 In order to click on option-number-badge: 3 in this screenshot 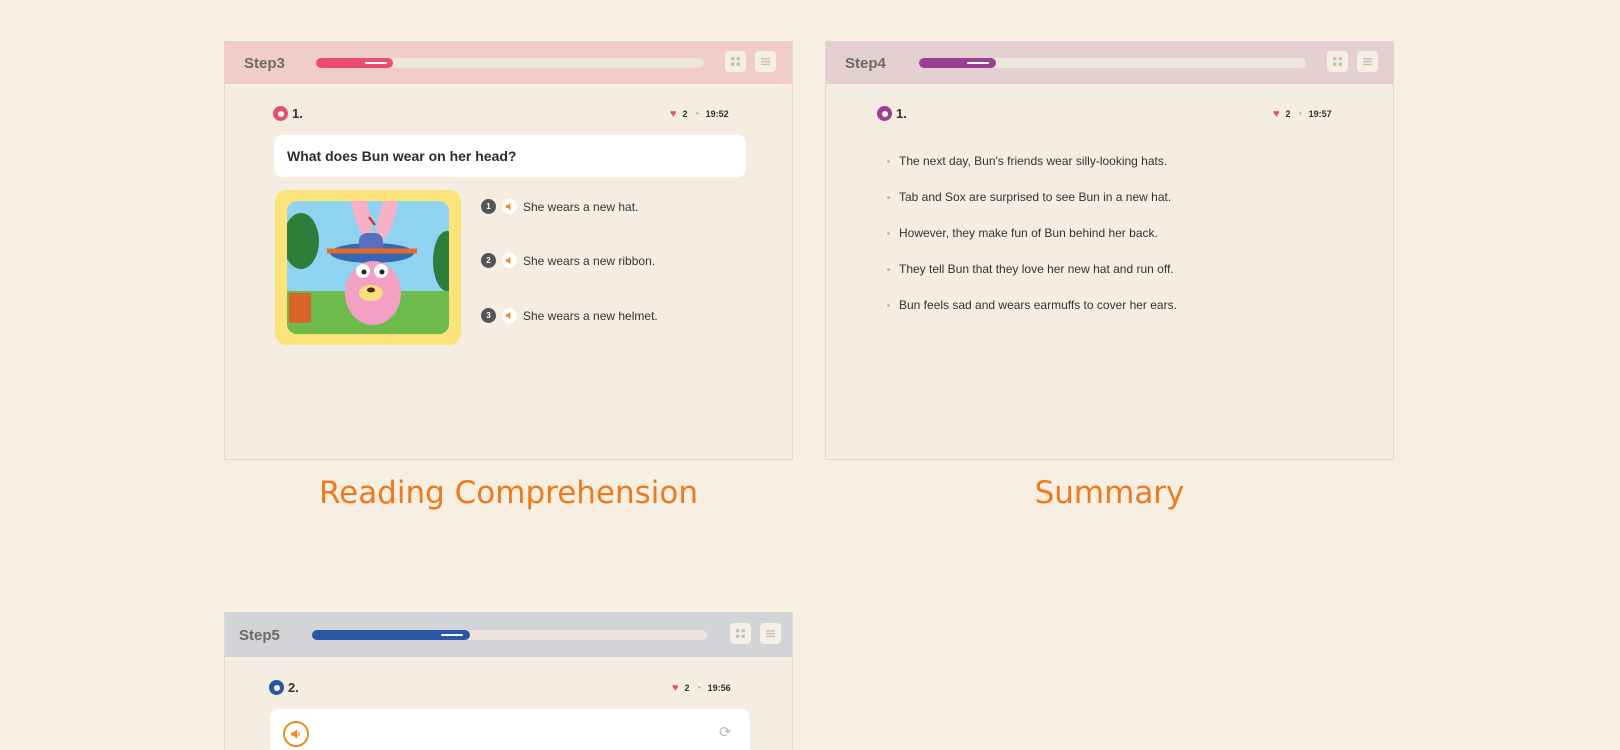, I will do `click(488, 315)`.